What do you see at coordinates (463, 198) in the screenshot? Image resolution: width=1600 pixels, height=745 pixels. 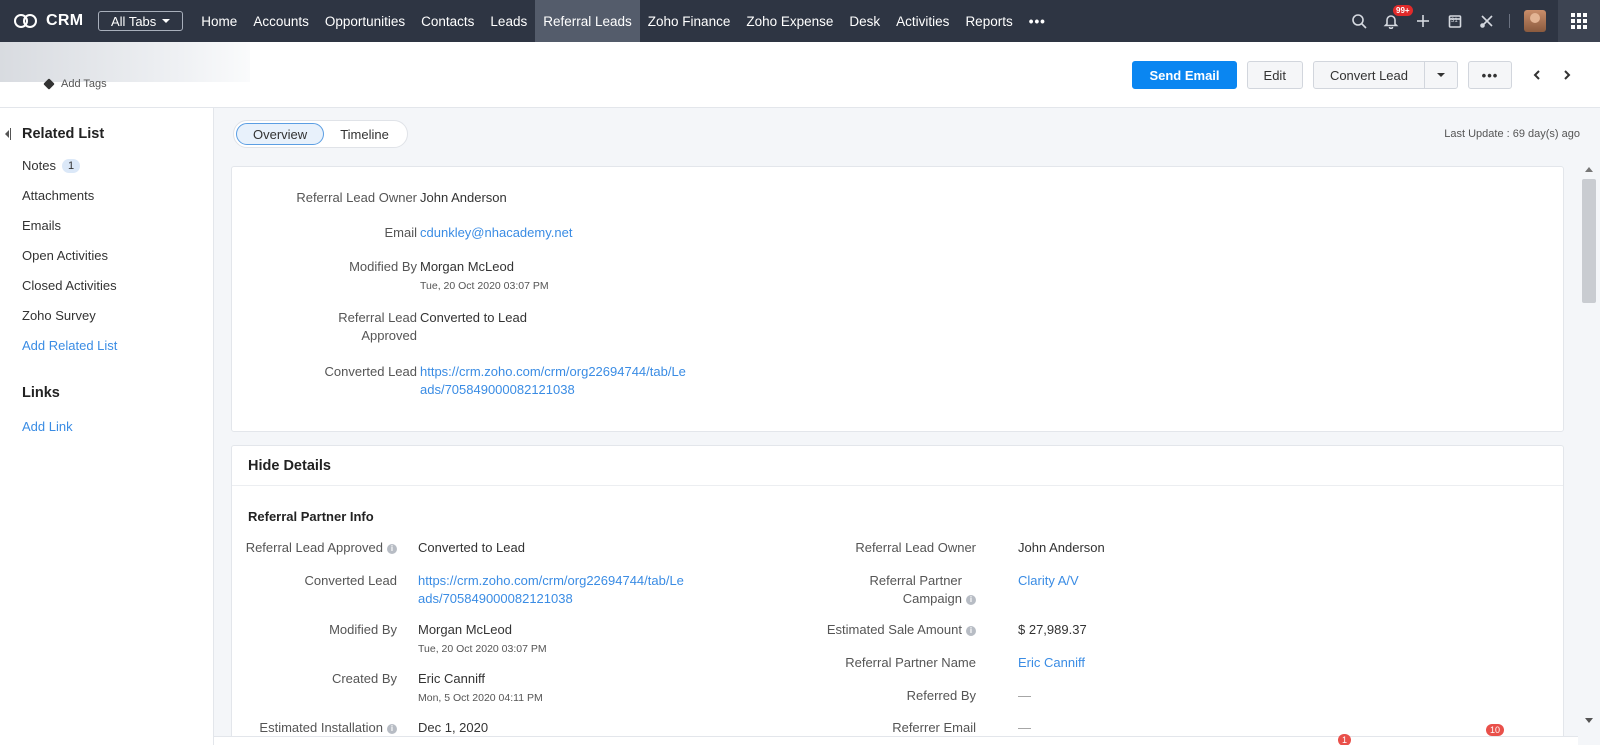 I see `owner-value: John Anderson` at bounding box center [463, 198].